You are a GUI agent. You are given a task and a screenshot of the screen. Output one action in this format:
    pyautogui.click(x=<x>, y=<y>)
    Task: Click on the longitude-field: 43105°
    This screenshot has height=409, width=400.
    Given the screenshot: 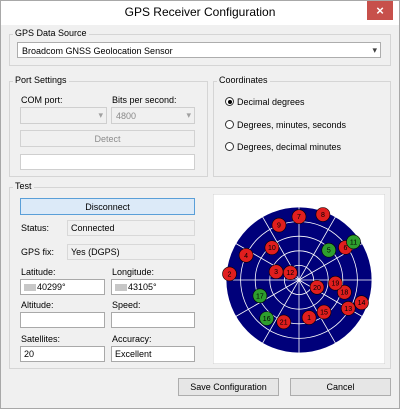 What is the action you would take?
    pyautogui.click(x=153, y=287)
    